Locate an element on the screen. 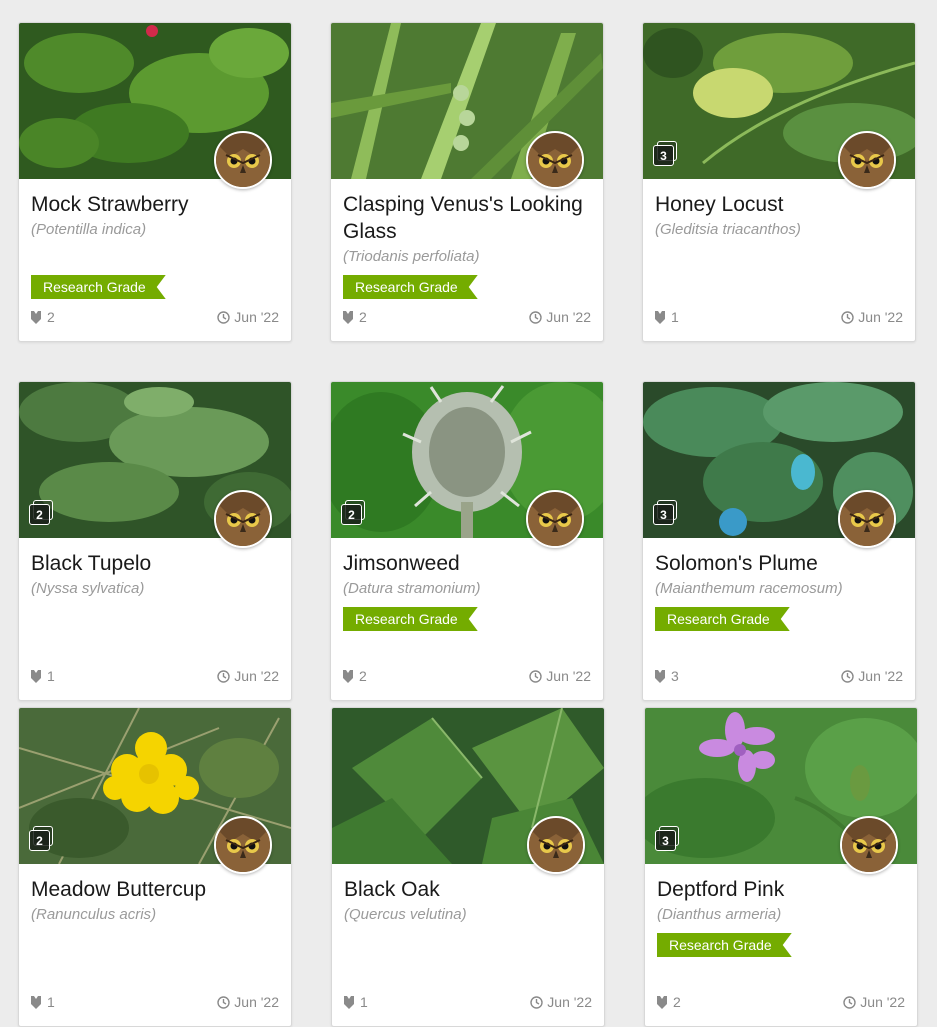  common-name: Black Oak is located at coordinates (468, 889).